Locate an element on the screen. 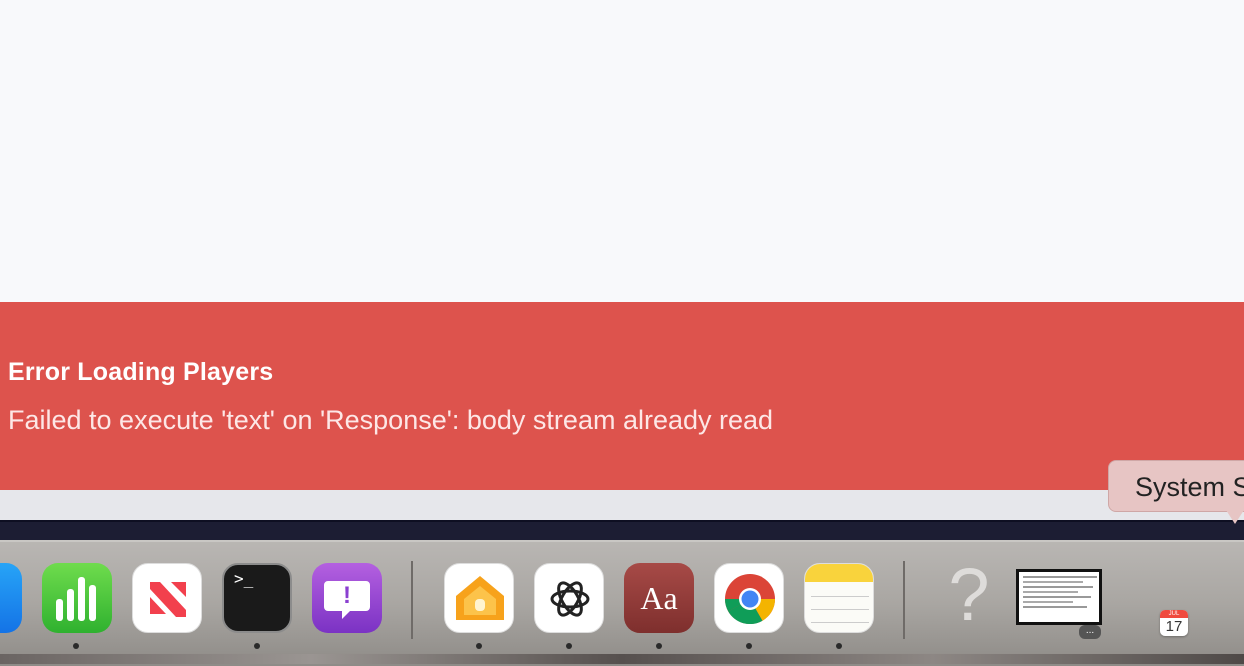 The image size is (1244, 666). terminal-icon: >_ is located at coordinates (257, 598).